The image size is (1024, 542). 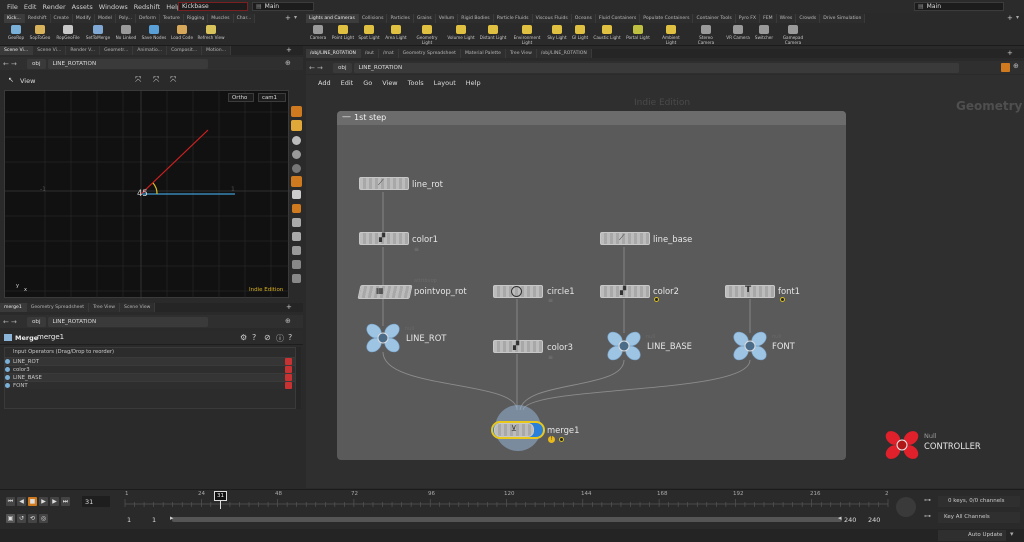 What do you see at coordinates (662, 494) in the screenshot?
I see `timeline-tick-label: 168` at bounding box center [662, 494].